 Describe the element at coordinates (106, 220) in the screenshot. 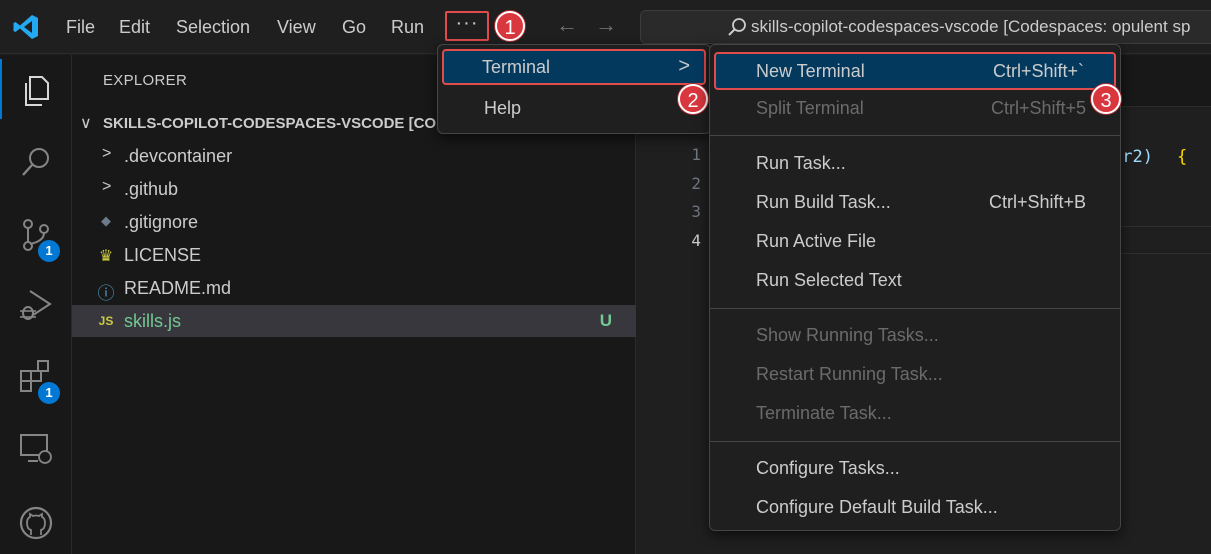

I see `git-file-icon: ◆` at that location.